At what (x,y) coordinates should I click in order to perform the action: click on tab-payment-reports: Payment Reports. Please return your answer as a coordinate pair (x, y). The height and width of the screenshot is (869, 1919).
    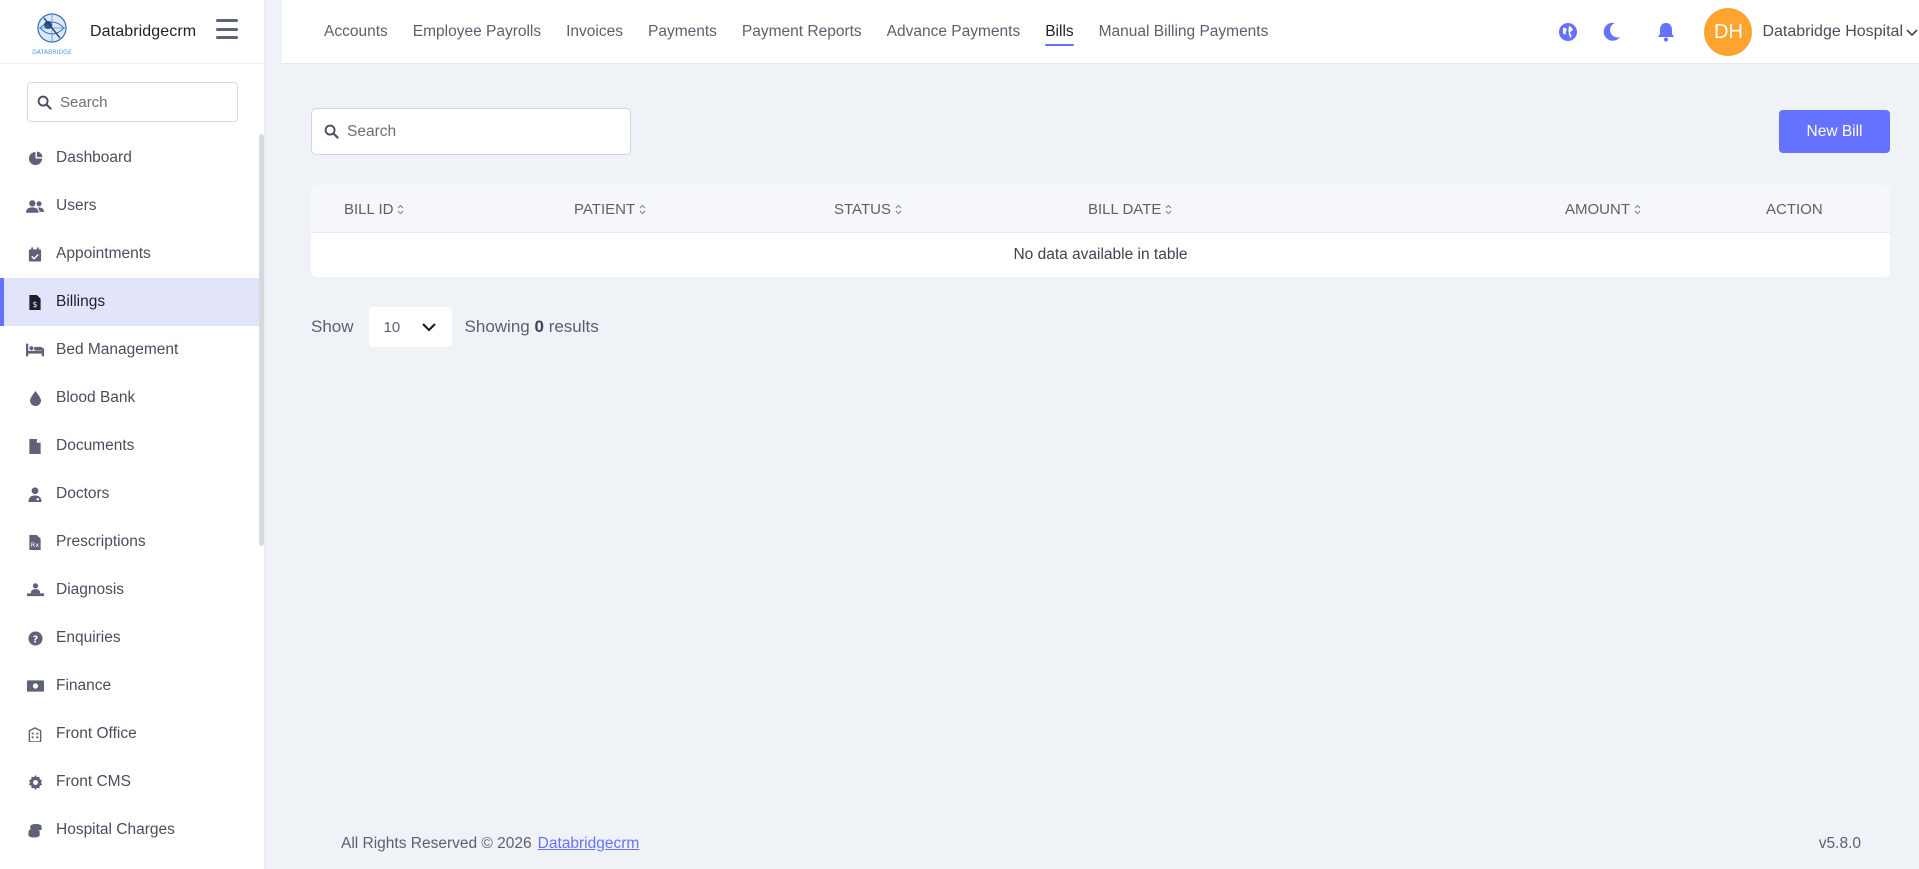
    Looking at the image, I should click on (802, 32).